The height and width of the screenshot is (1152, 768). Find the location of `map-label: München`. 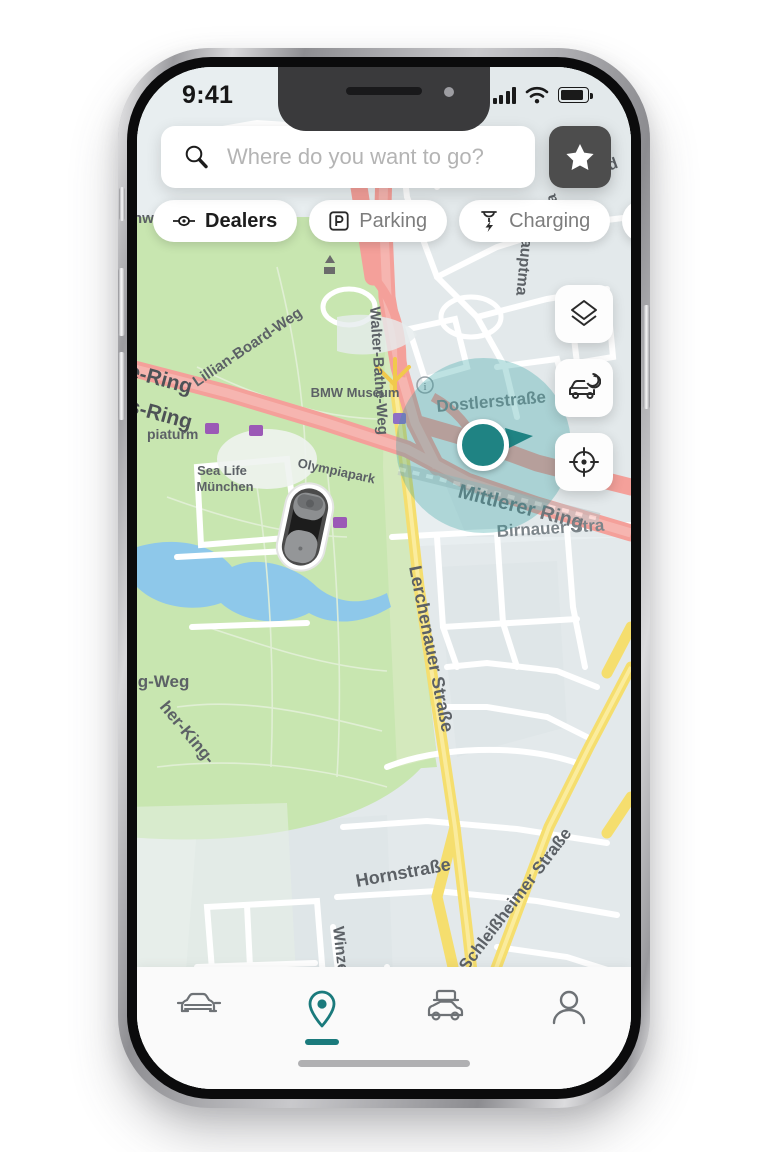

map-label: München is located at coordinates (224, 486).